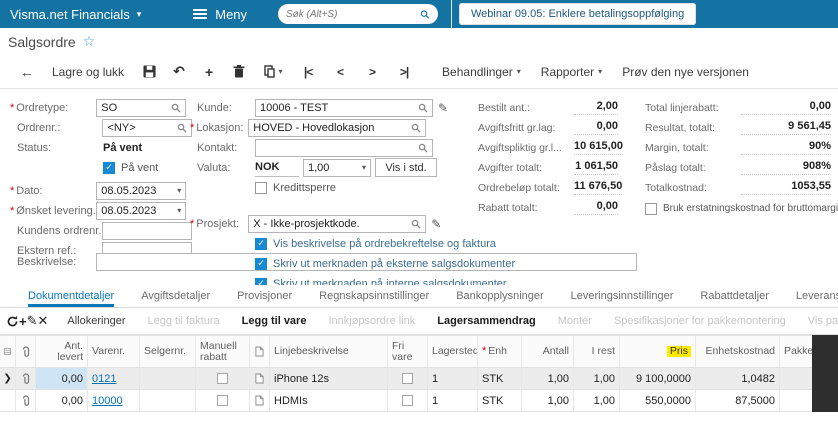 The image size is (838, 422). I want to click on lagersammendrag-button: Lagersammendrag, so click(486, 321).